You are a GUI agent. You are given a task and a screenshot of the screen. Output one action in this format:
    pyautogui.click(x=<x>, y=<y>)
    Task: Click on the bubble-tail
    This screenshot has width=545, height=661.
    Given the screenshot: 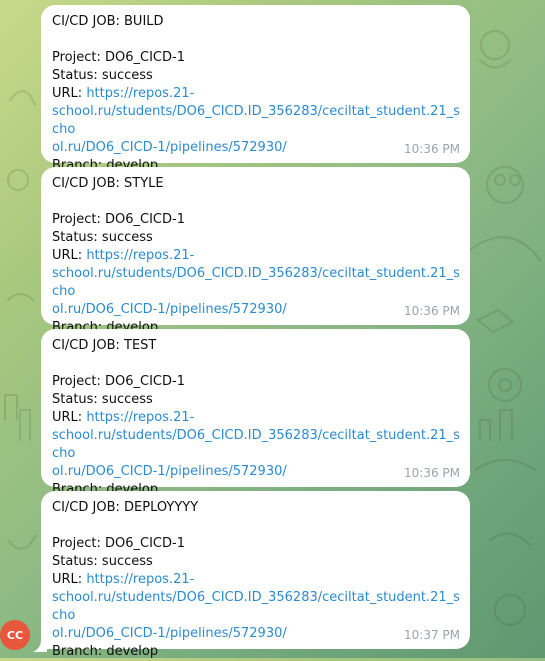 What is the action you would take?
    pyautogui.click(x=40, y=646)
    